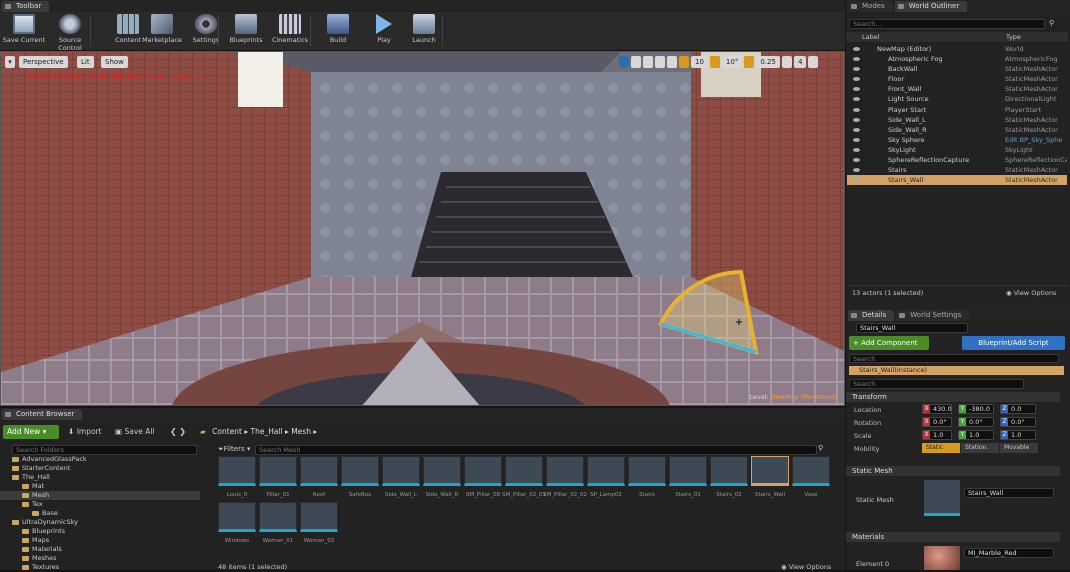 The width and height of the screenshot is (1070, 572). I want to click on tab-modes: Modes, so click(870, 6).